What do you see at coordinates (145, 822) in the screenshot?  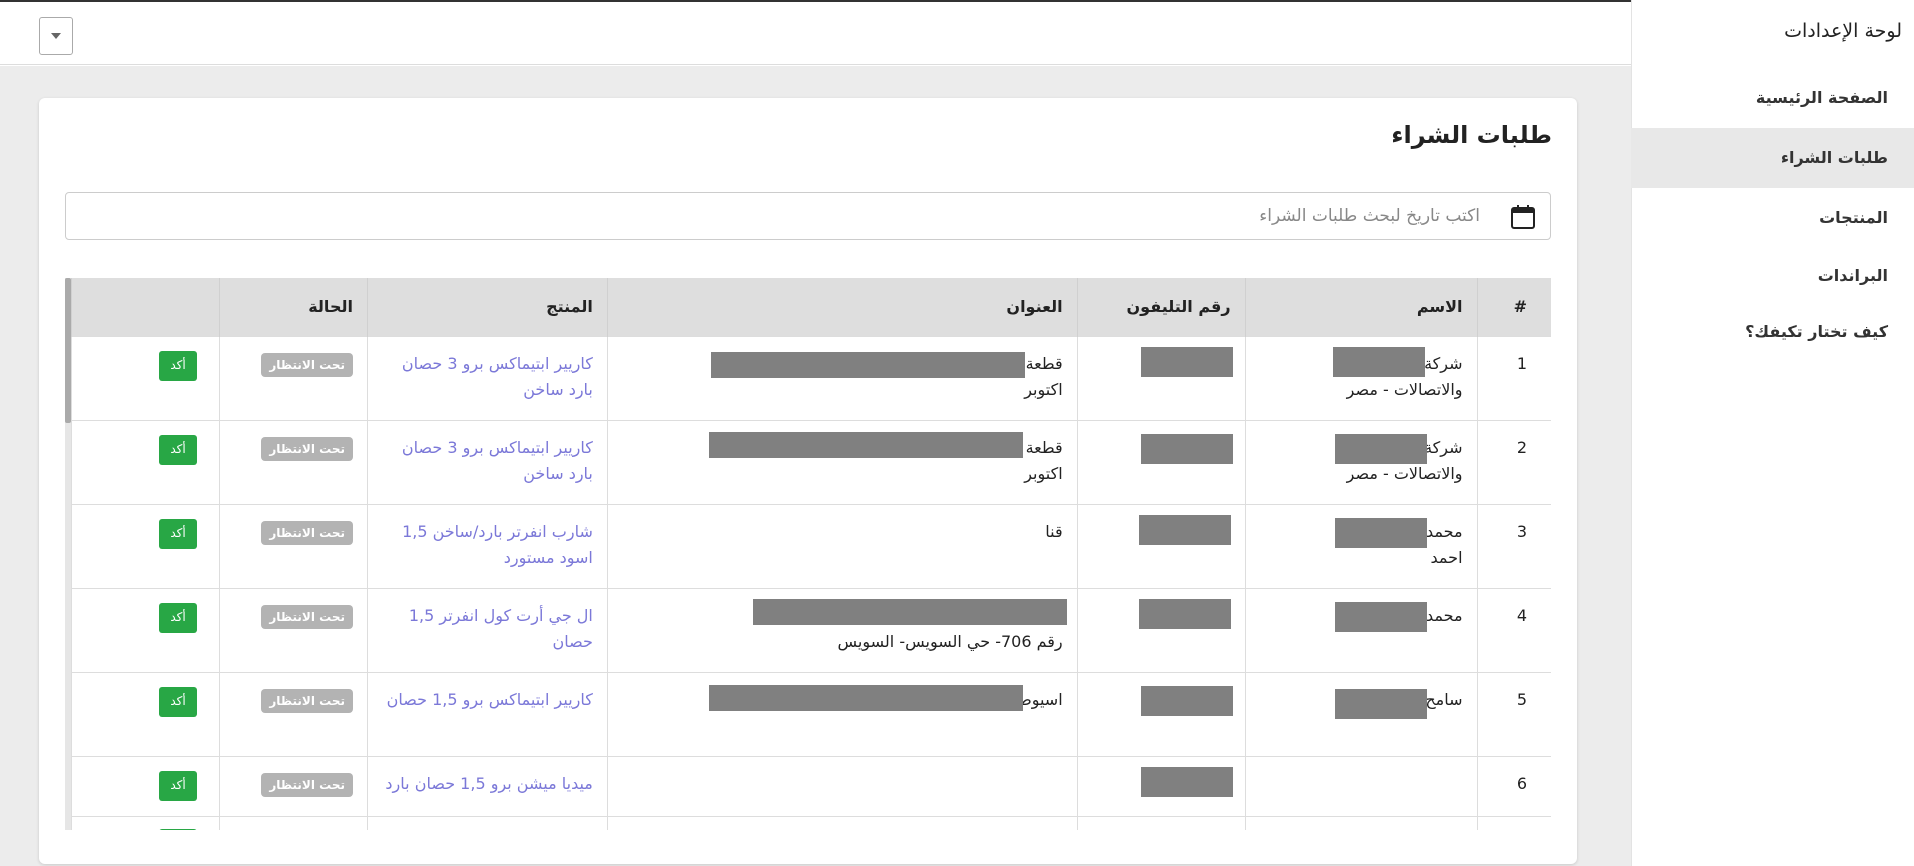 I see `row-action` at bounding box center [145, 822].